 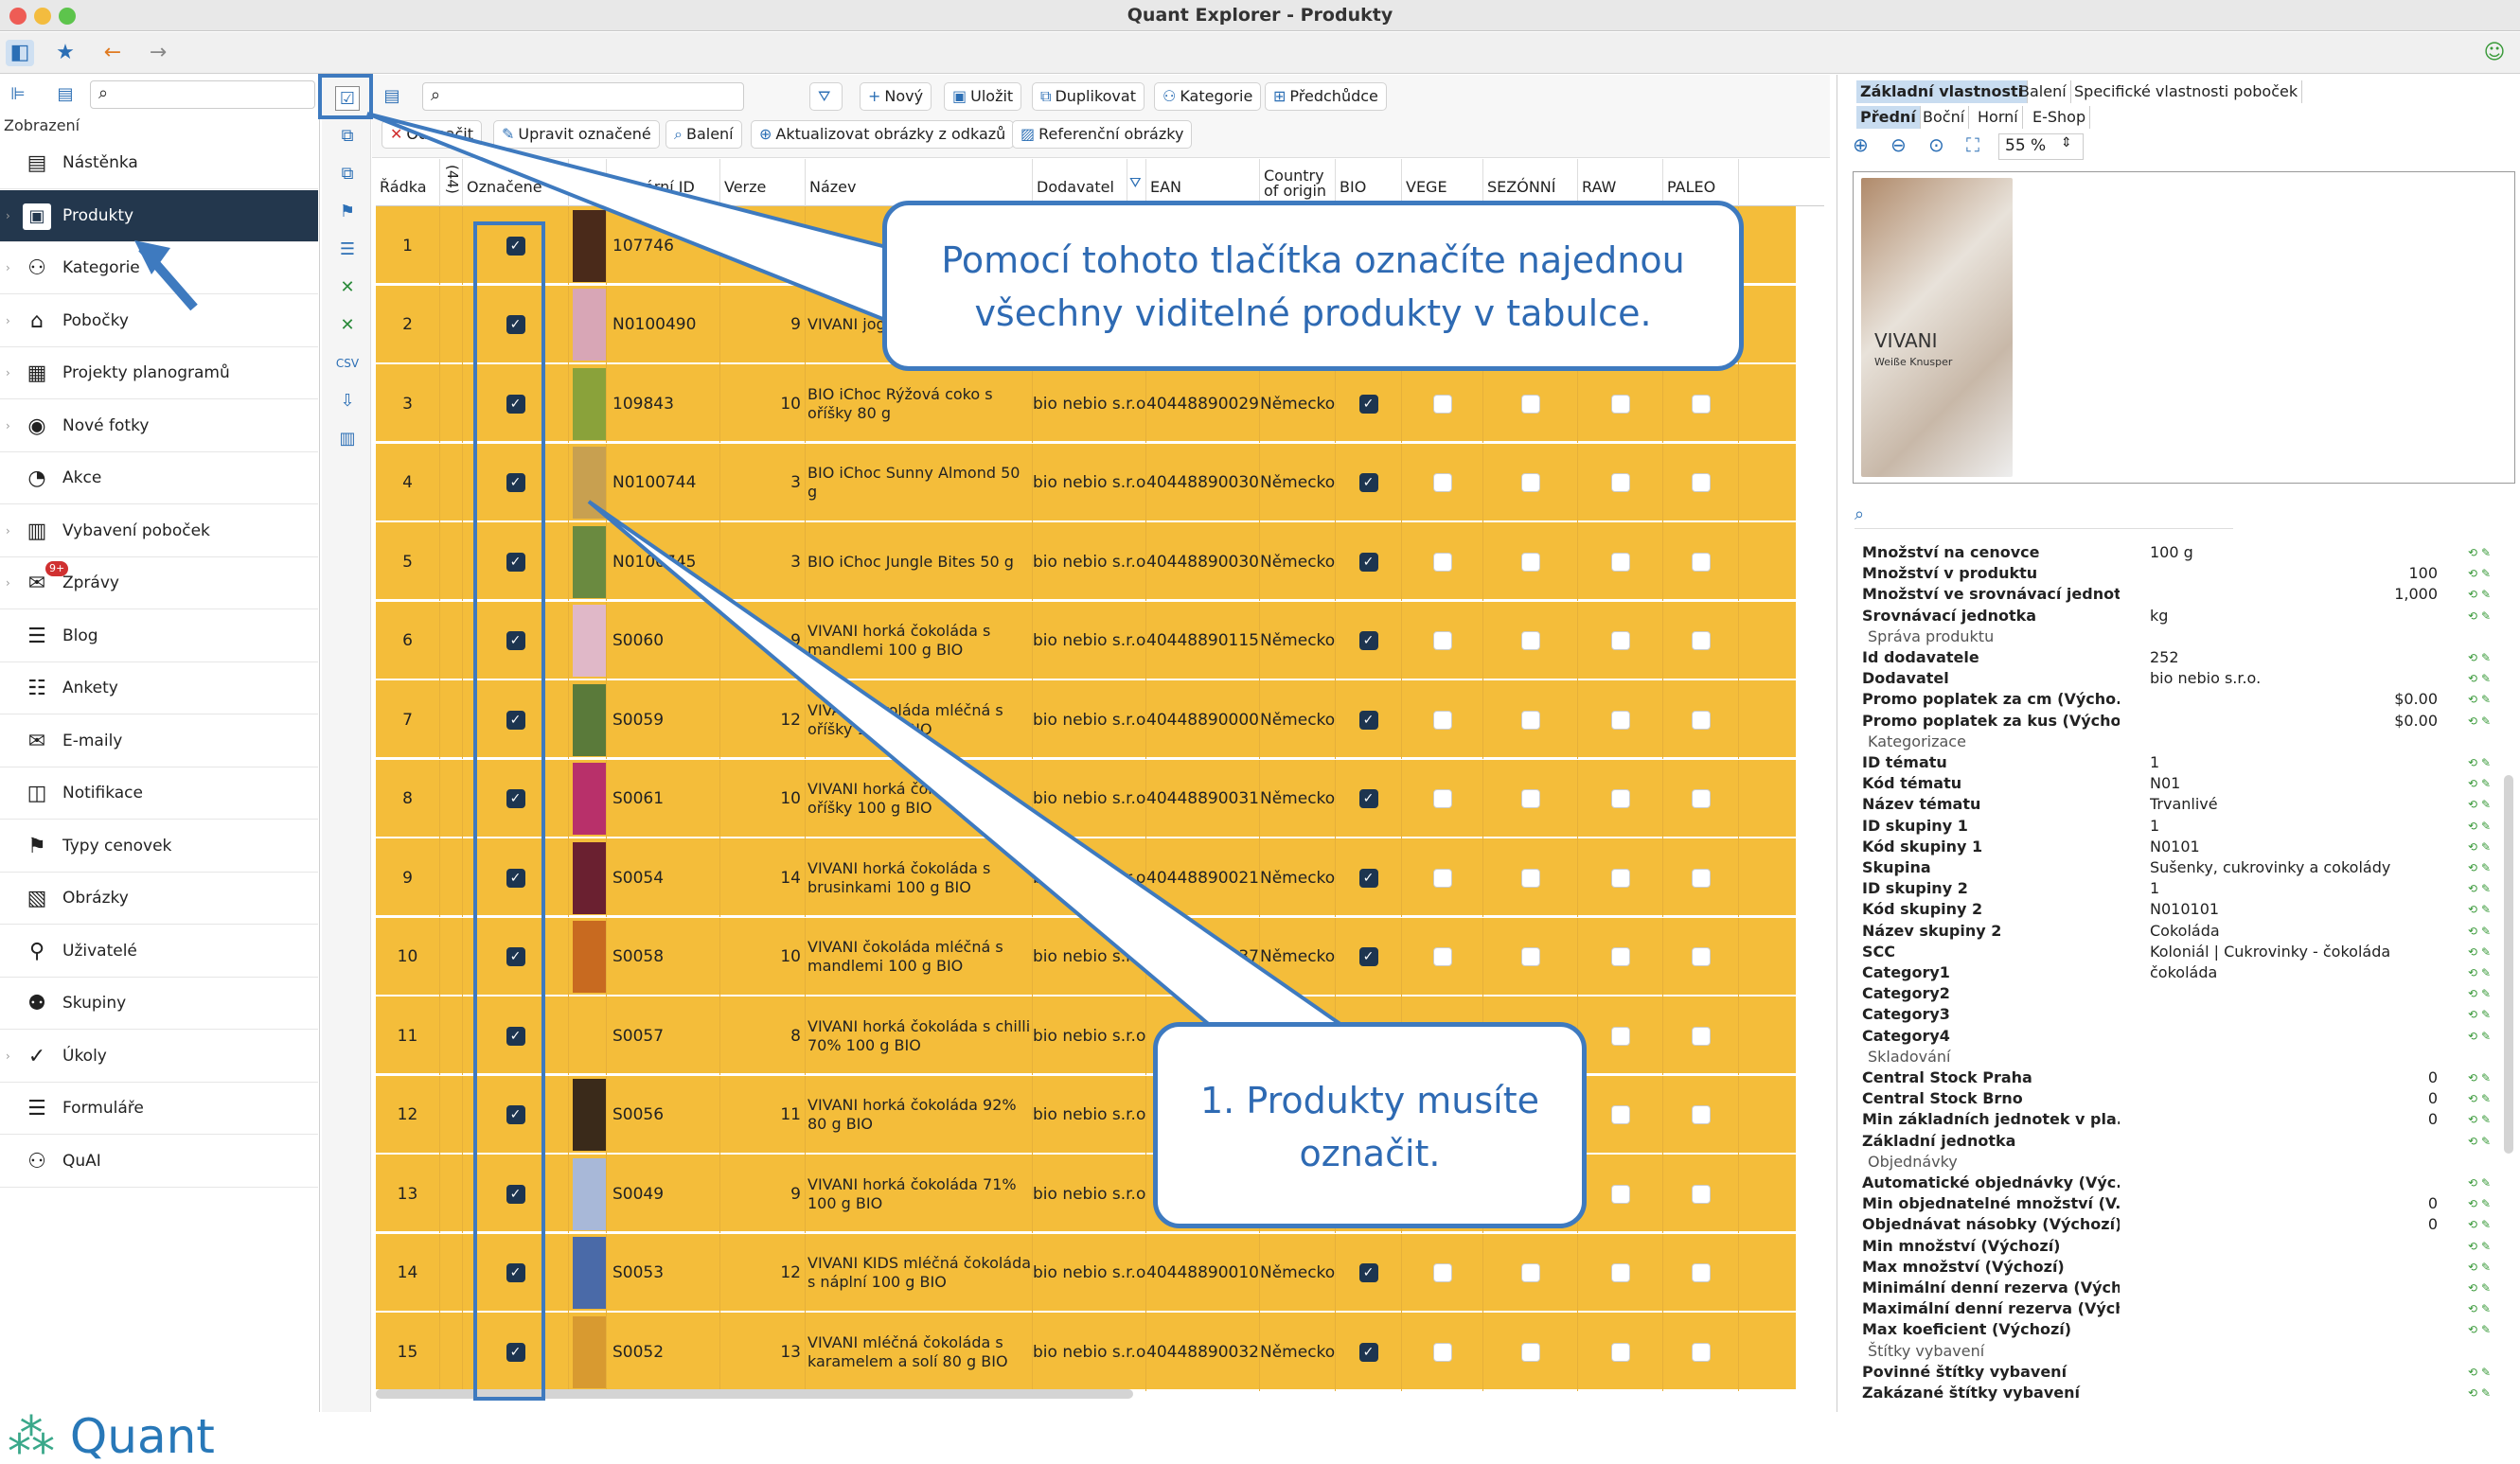 What do you see at coordinates (2178, 1014) in the screenshot?
I see `property-row: Category3 ⟲✎` at bounding box center [2178, 1014].